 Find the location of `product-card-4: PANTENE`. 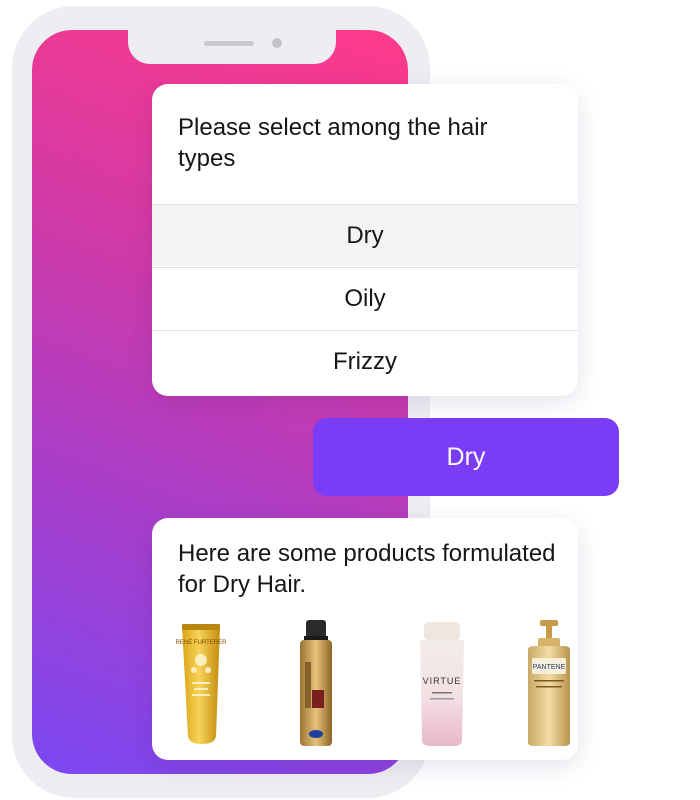

product-card-4: PANTENE is located at coordinates (547, 684).